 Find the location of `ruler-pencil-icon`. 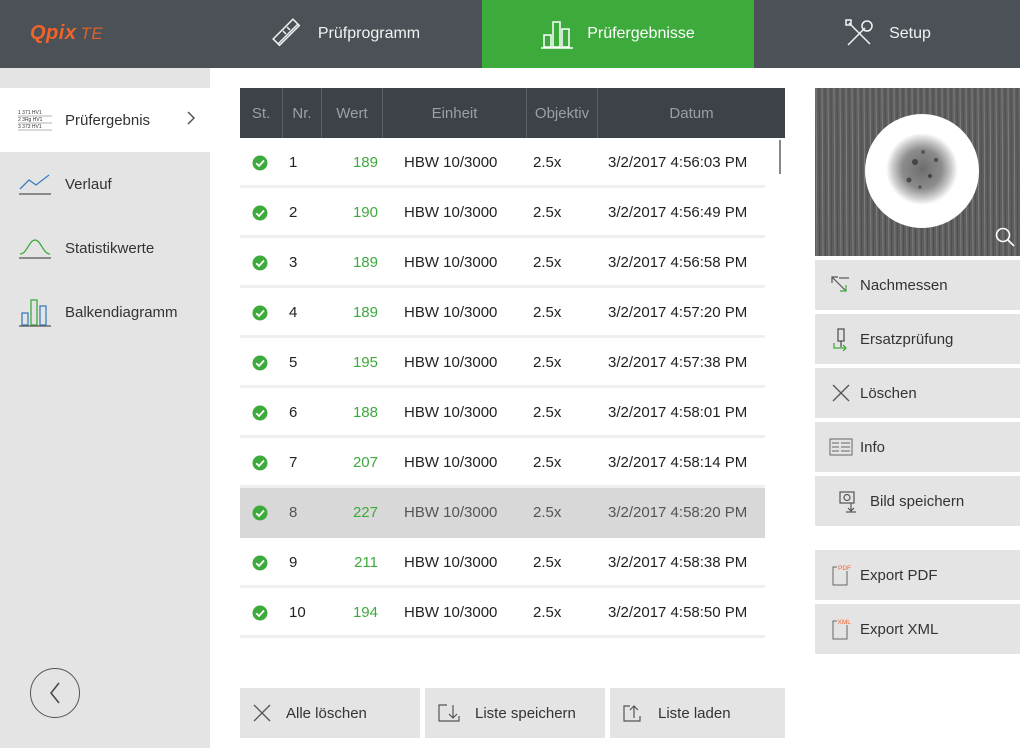

ruler-pencil-icon is located at coordinates (286, 32).